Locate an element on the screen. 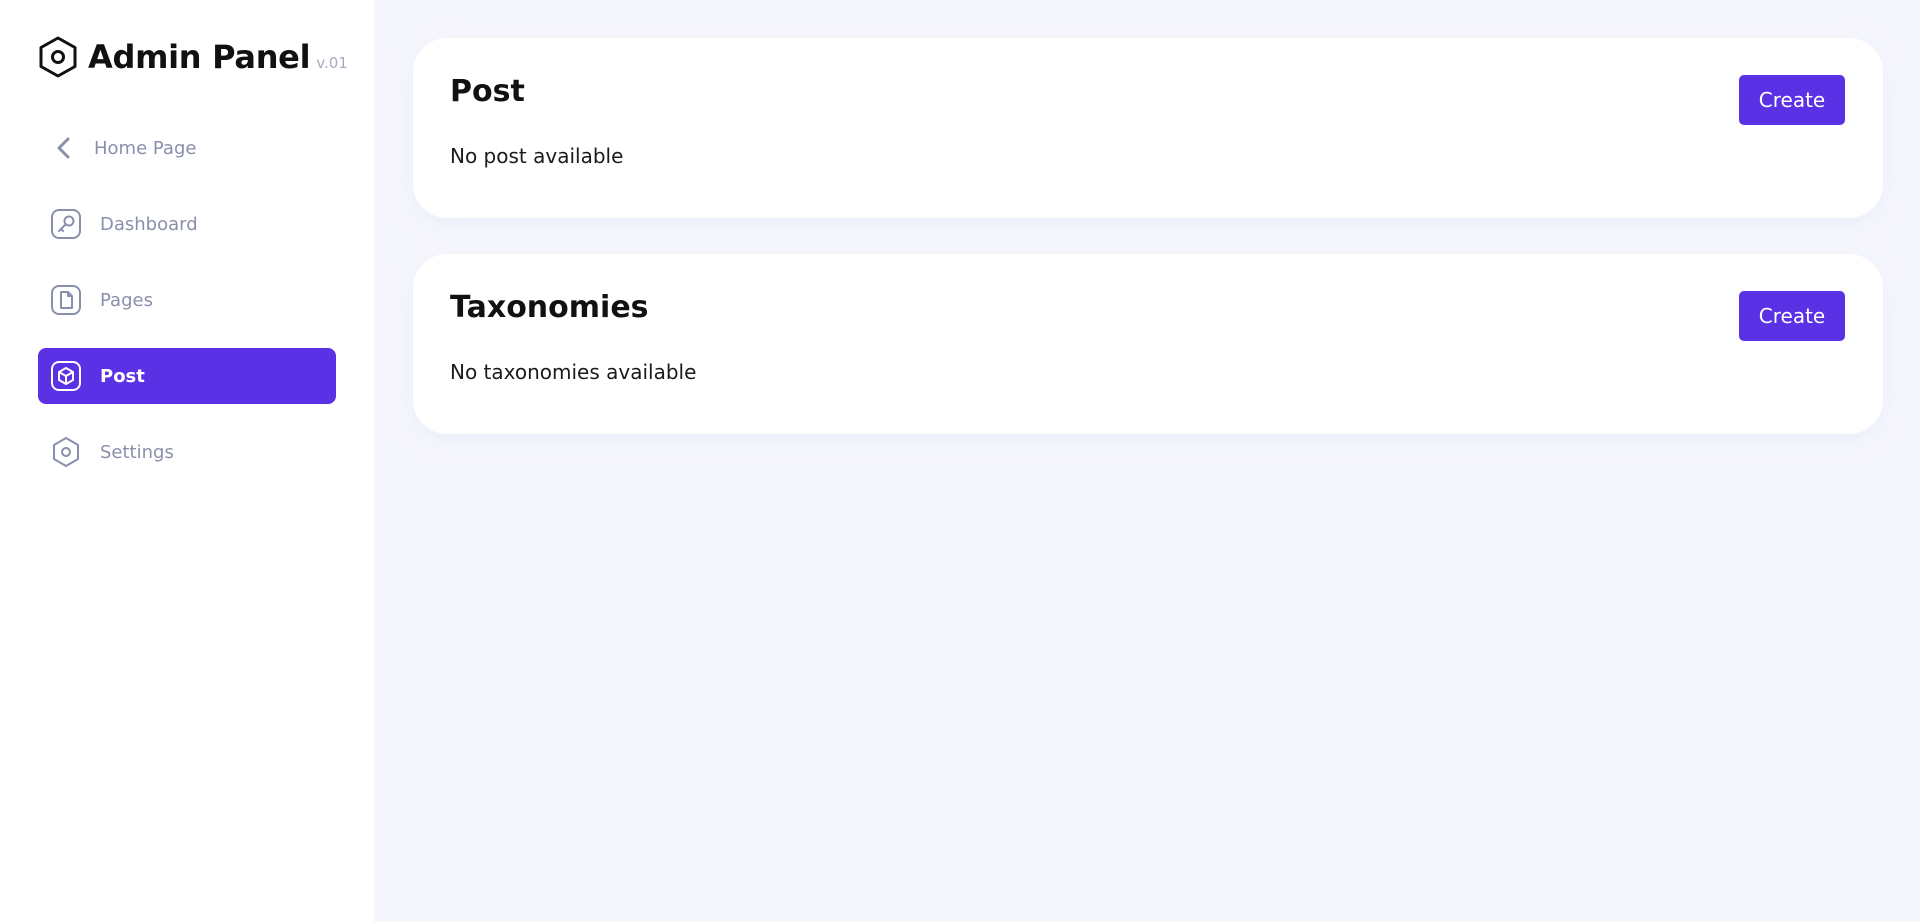 The height and width of the screenshot is (922, 1920). empty-state-text: No taxonomies available is located at coordinates (573, 372).